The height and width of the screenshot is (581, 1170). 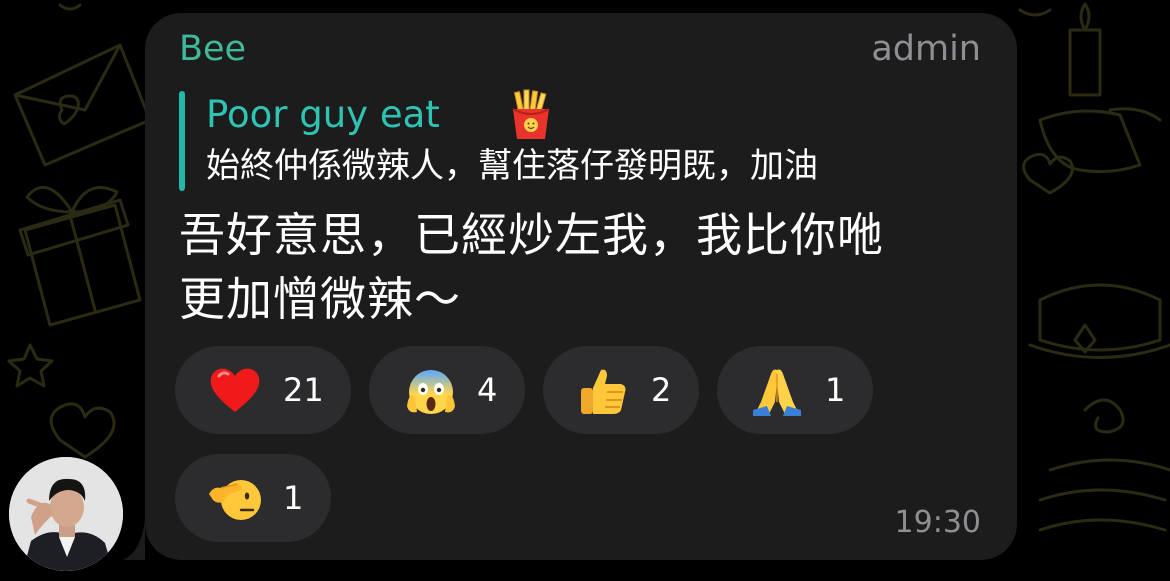 I want to click on reaction-count: 2, so click(x=661, y=390).